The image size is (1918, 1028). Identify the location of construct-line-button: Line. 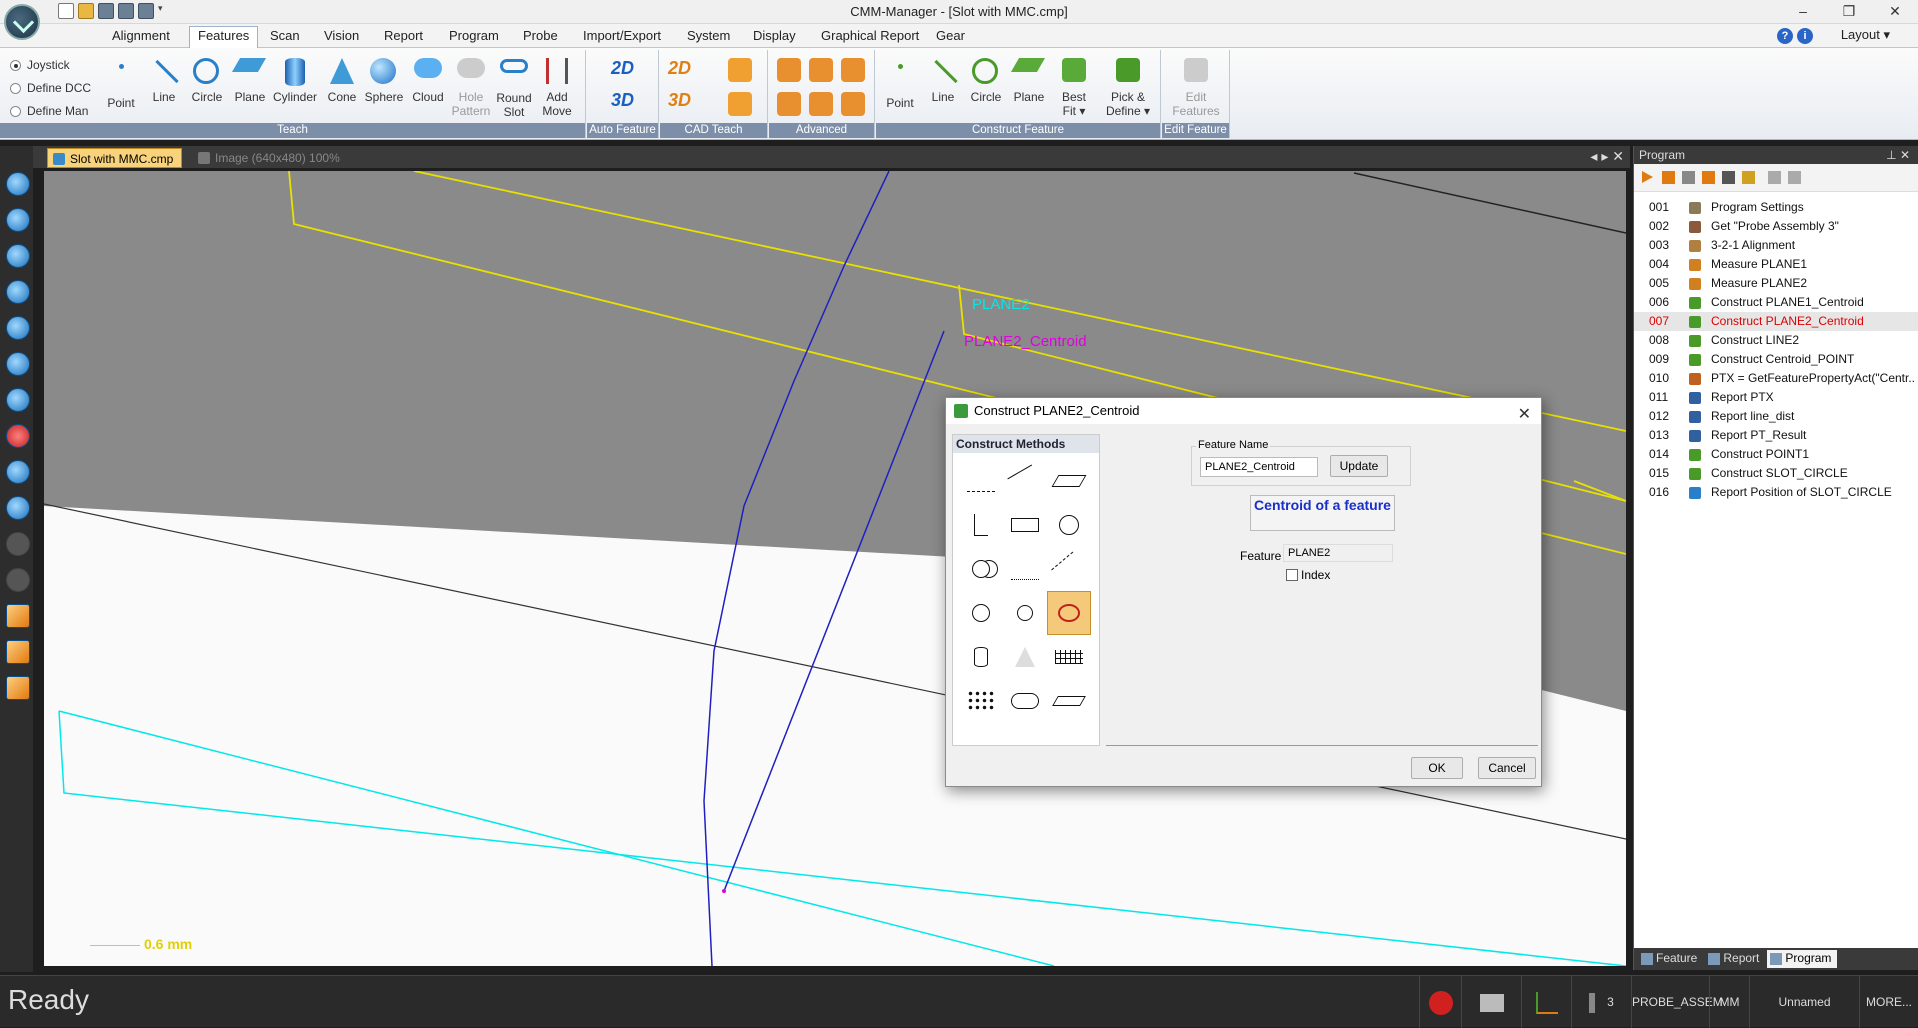
(943, 88).